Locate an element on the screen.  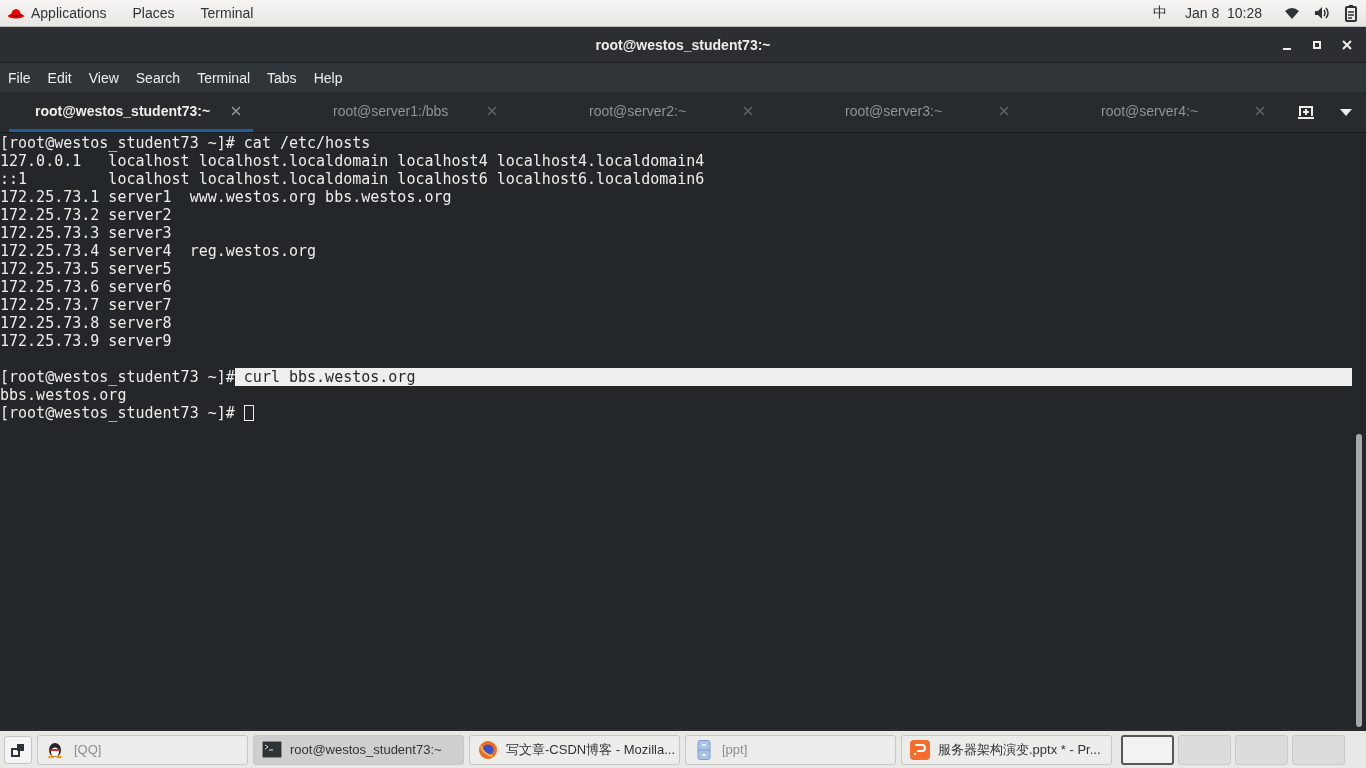
terminal-tab: root@server2:~ is located at coordinates (643, 112).